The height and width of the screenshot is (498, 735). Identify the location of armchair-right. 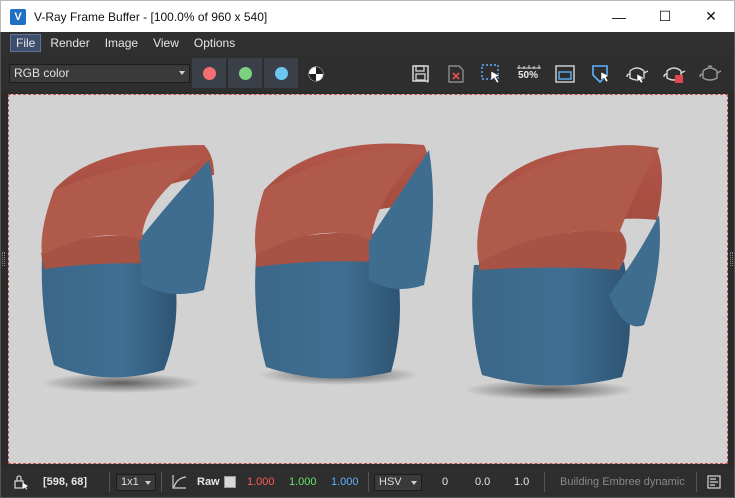
(563, 272).